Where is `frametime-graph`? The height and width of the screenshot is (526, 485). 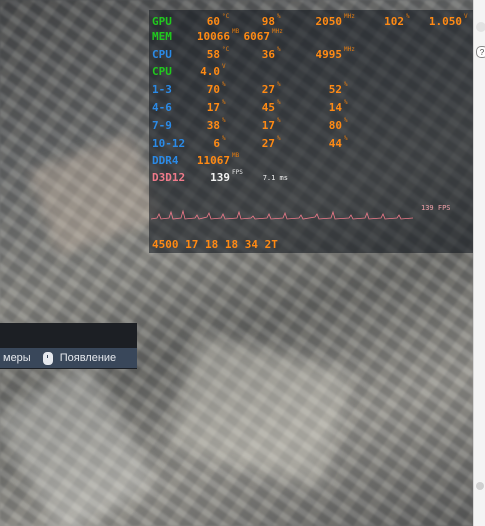
frametime-graph is located at coordinates (282, 214).